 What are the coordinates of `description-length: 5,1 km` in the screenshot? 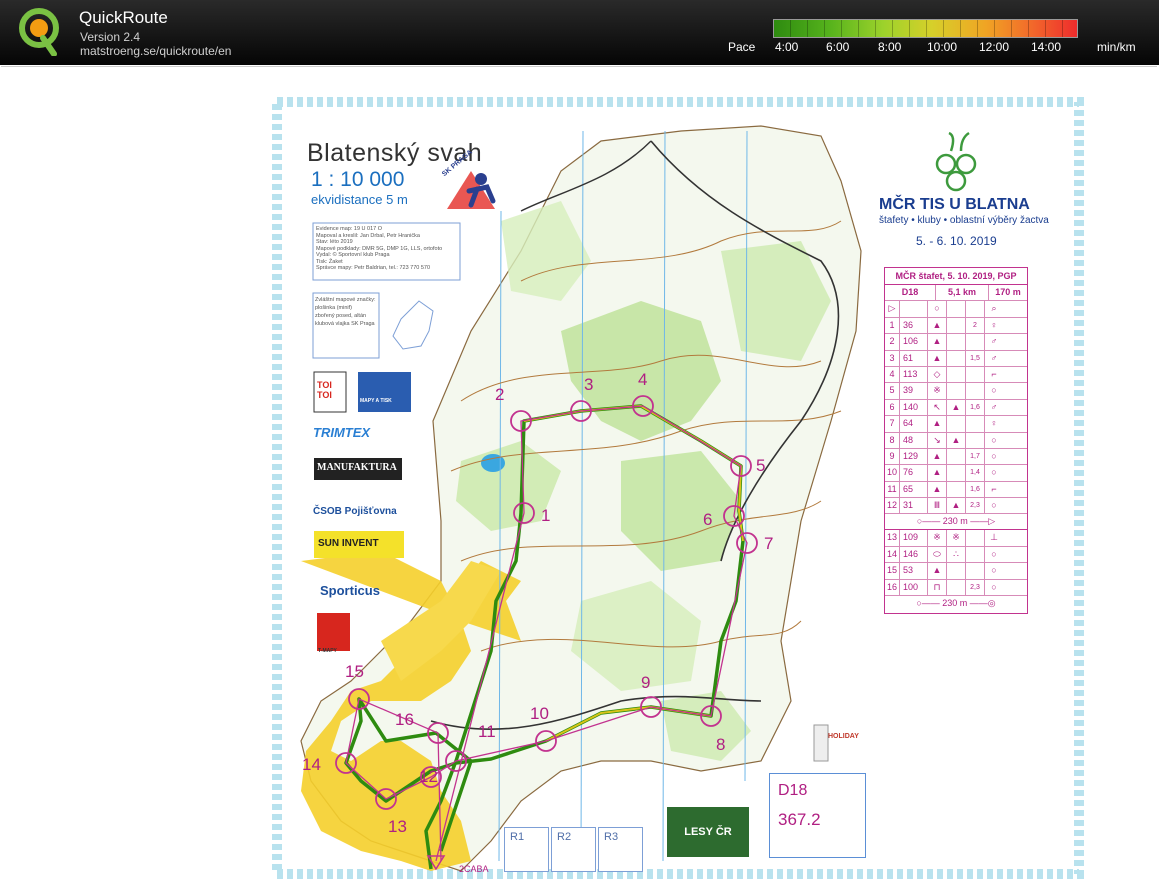 It's located at (962, 293).